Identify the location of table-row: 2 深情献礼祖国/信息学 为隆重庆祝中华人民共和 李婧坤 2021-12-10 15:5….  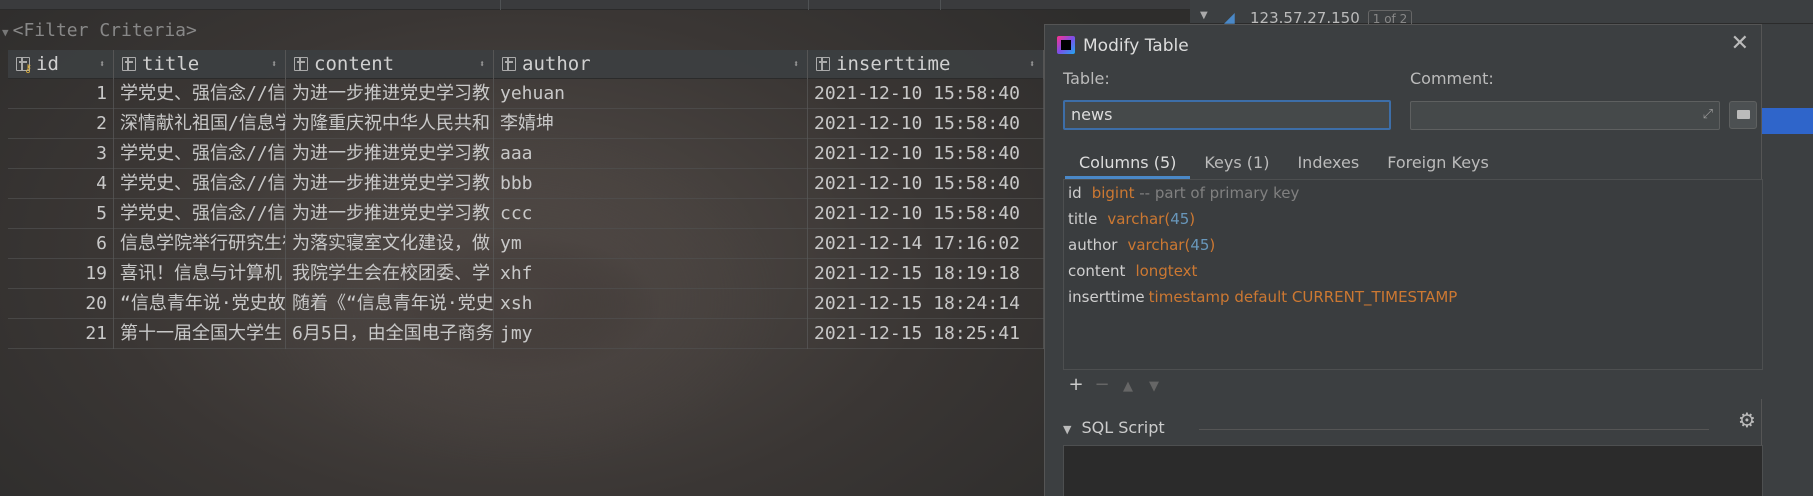
(526, 124).